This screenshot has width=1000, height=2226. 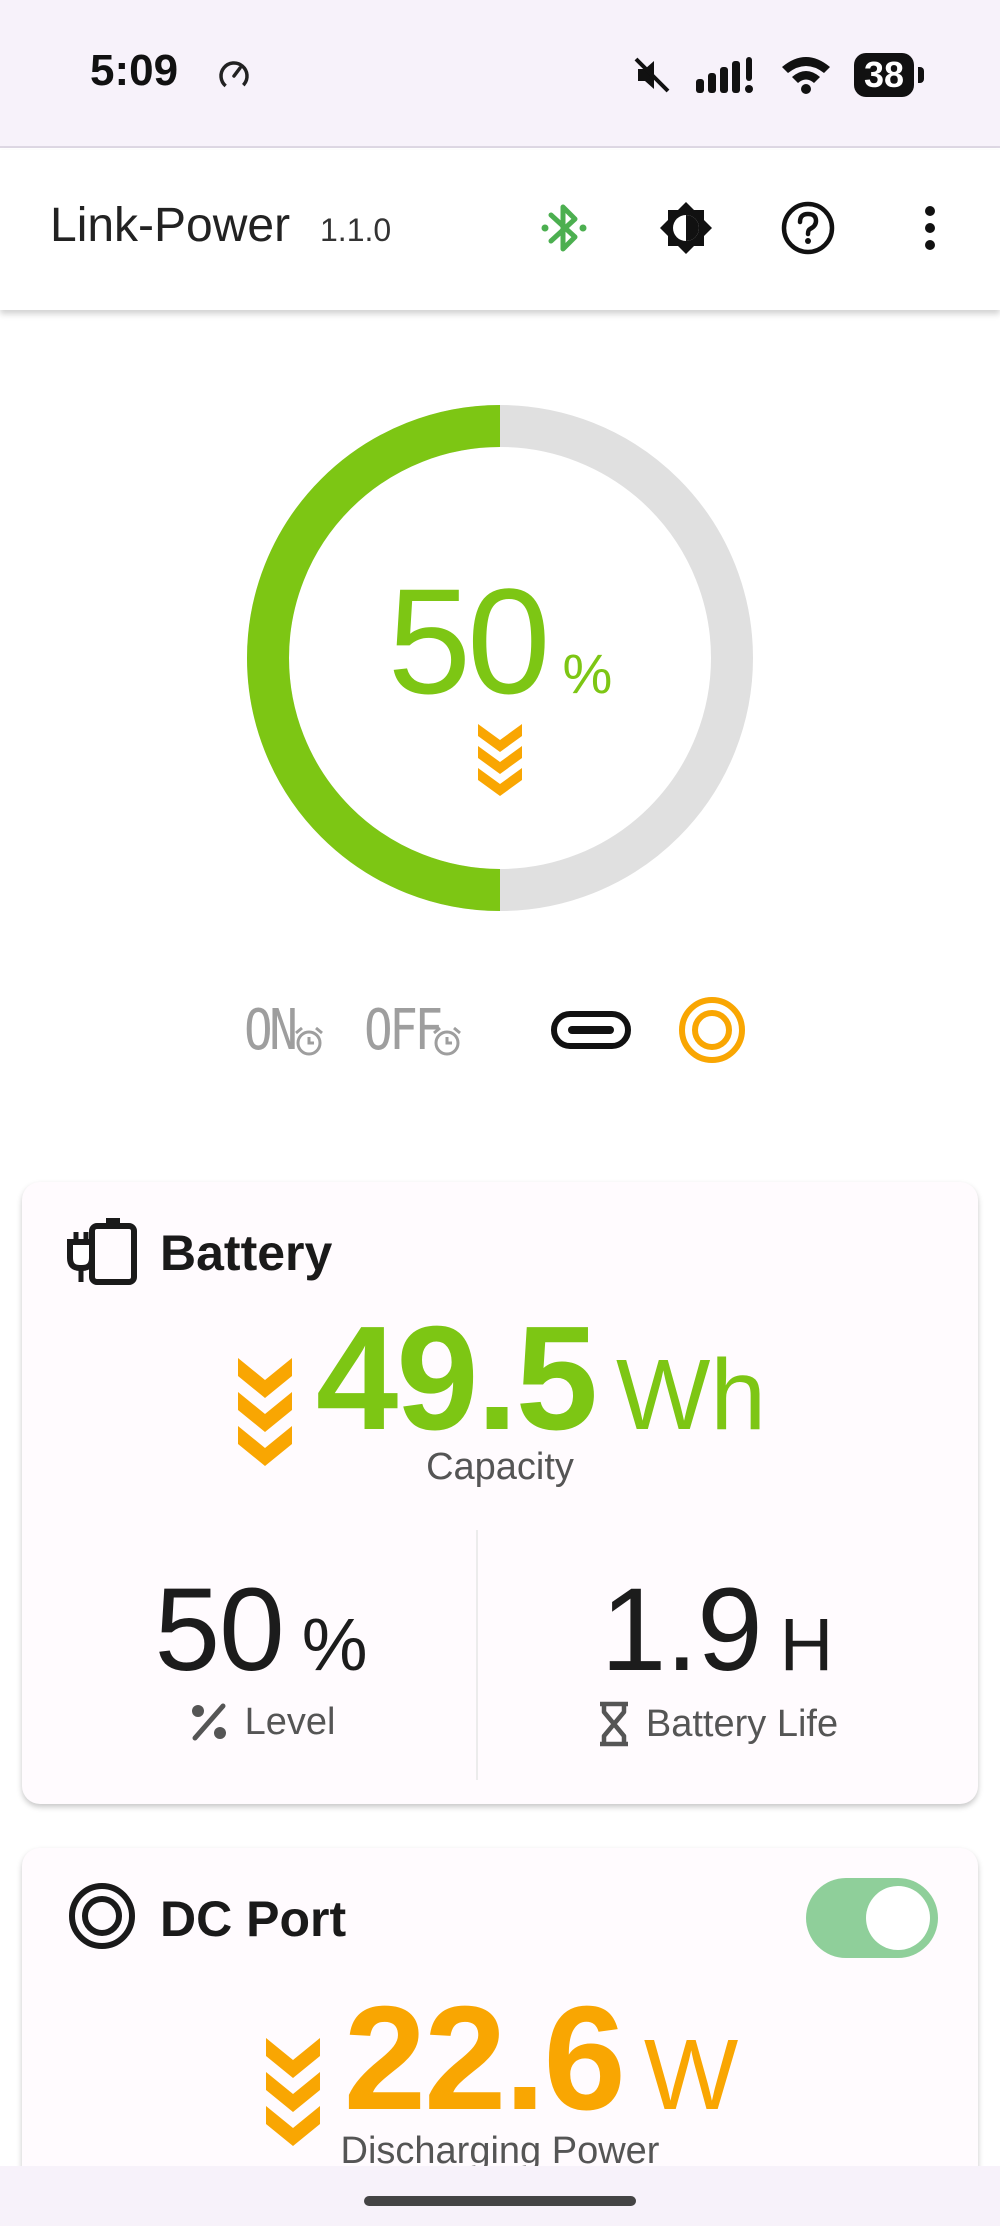 What do you see at coordinates (170, 225) in the screenshot?
I see `app-title: Link-Power` at bounding box center [170, 225].